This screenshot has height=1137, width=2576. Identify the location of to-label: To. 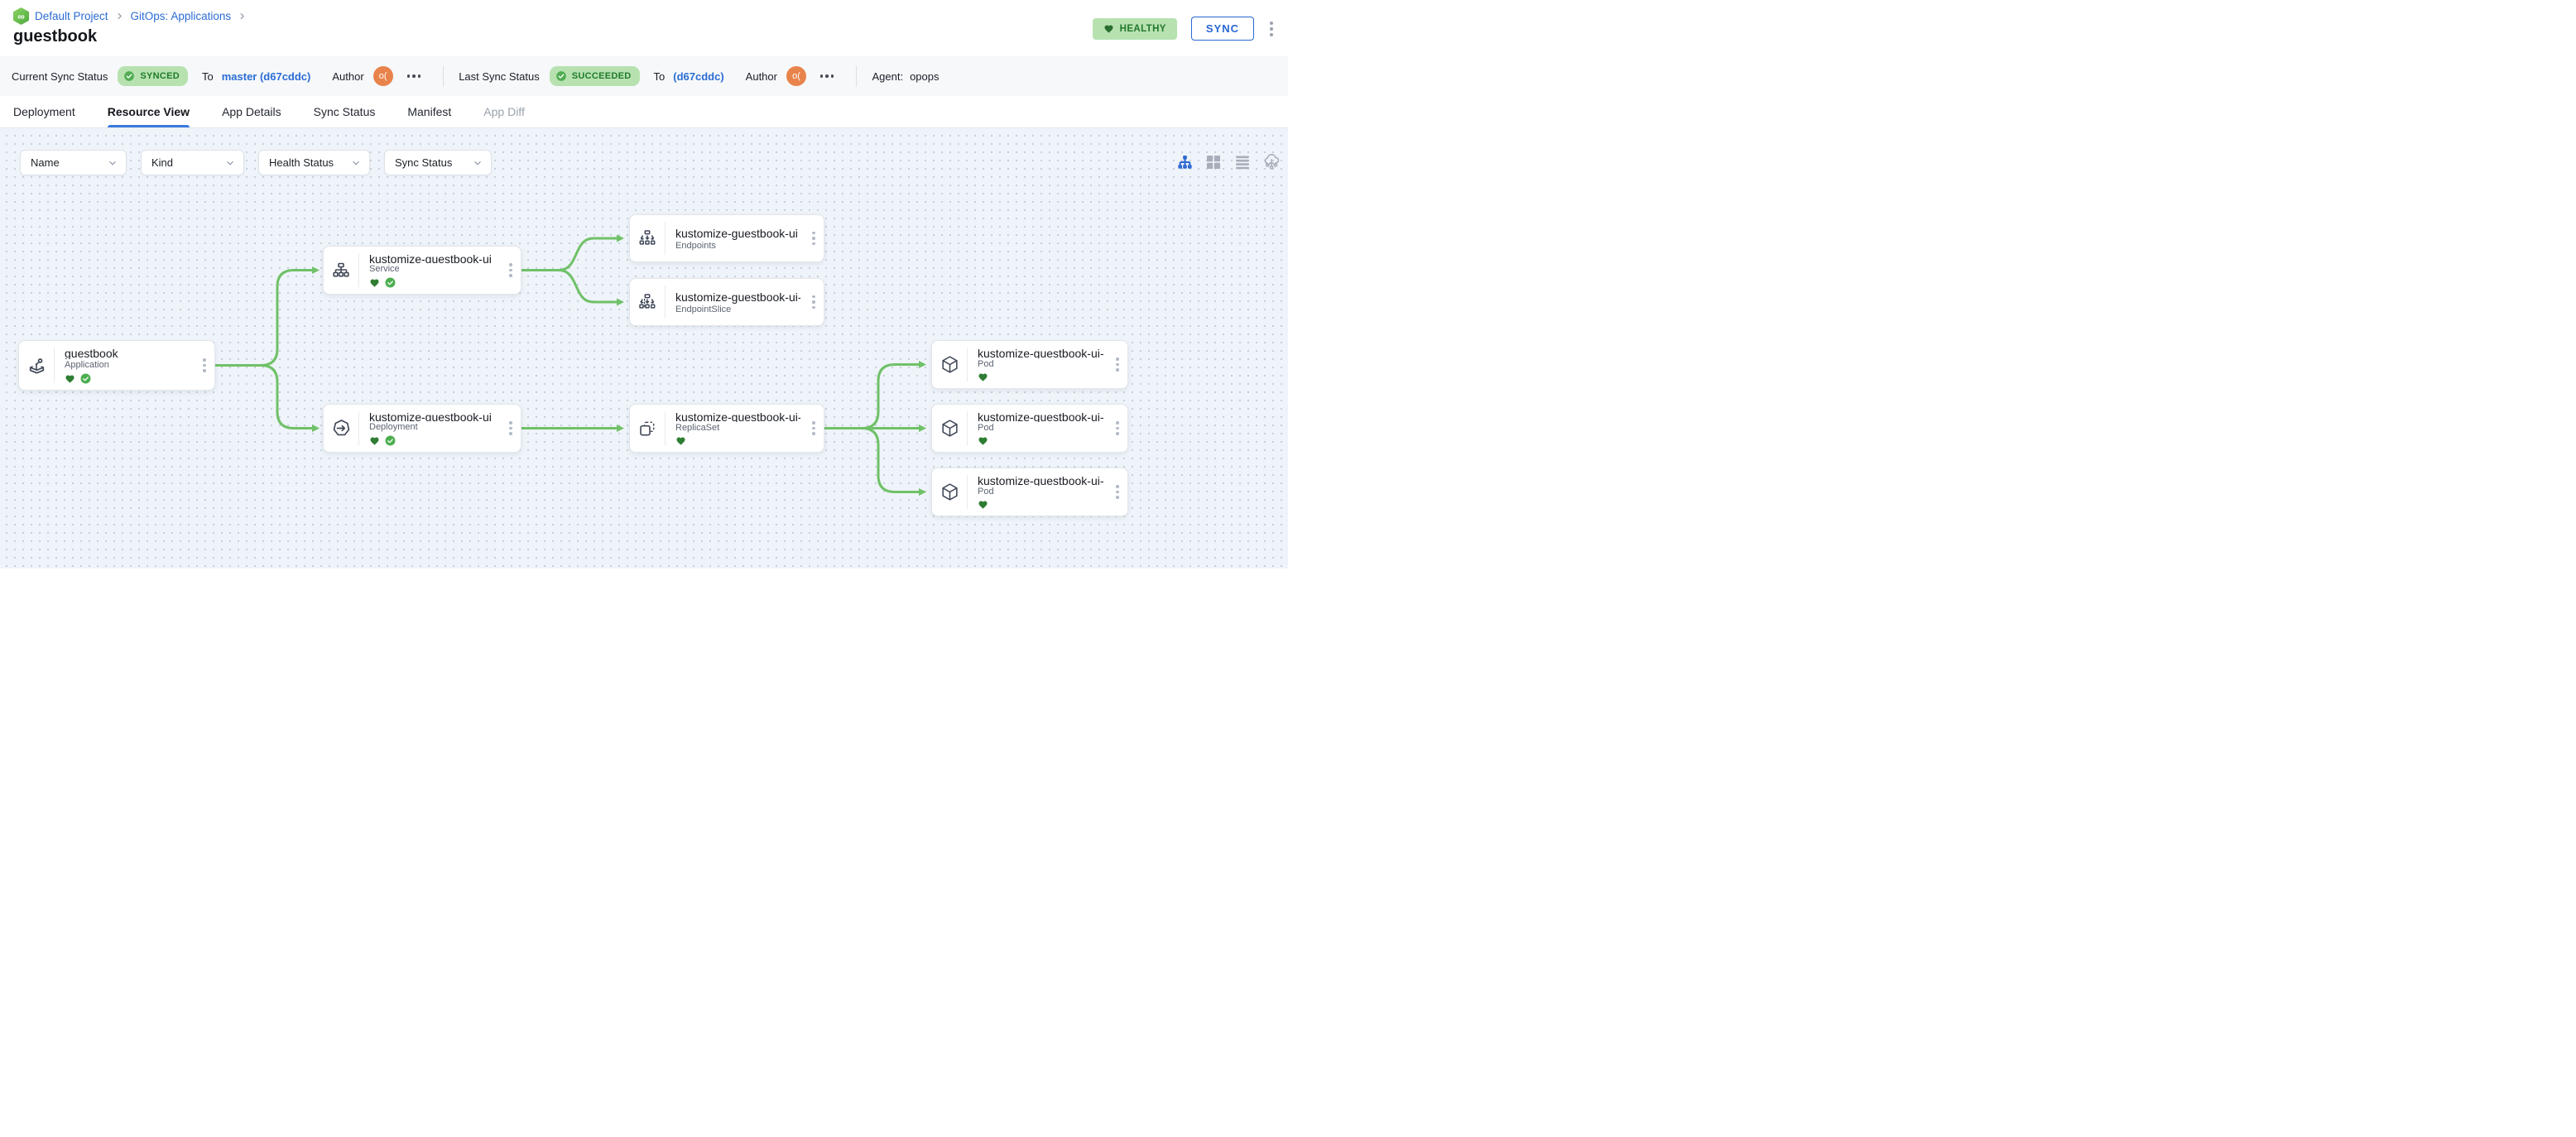
(207, 76).